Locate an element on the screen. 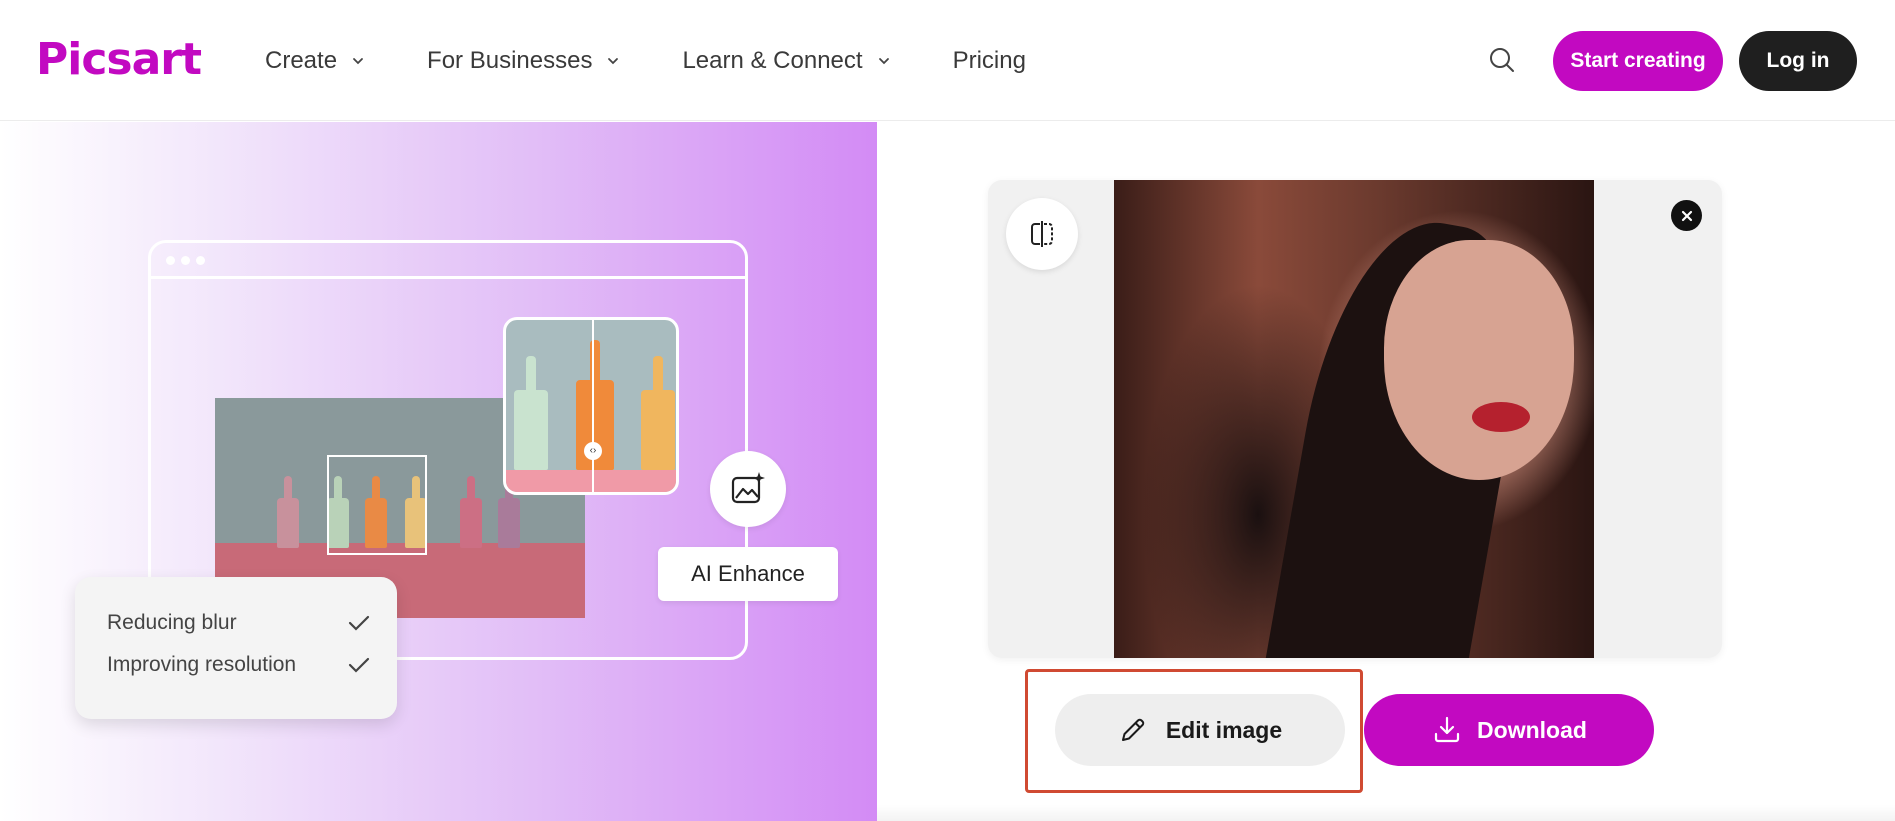 This screenshot has width=1895, height=821. zoomed-preview-card: ‹› is located at coordinates (591, 406).